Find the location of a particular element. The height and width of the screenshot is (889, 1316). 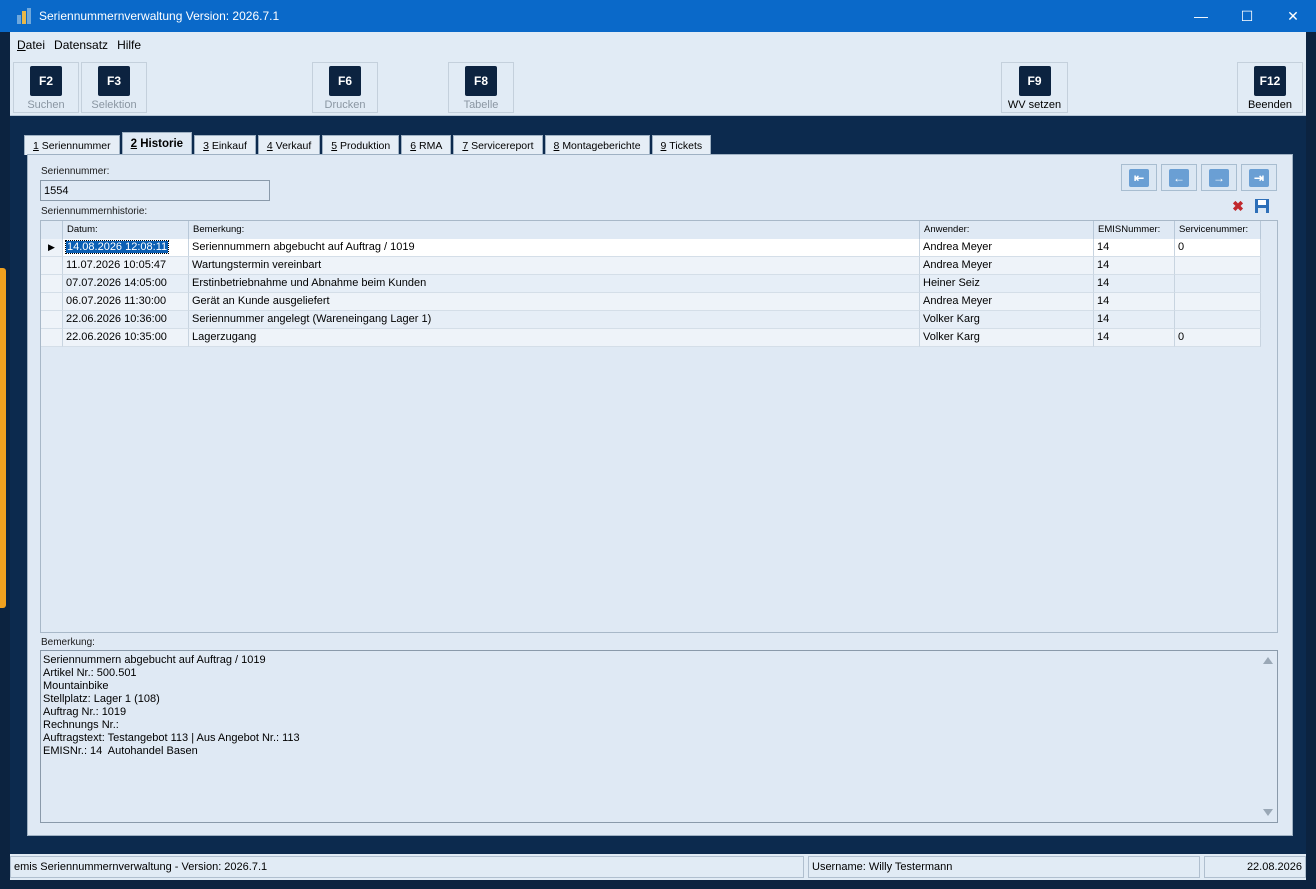

scroll-down-icon is located at coordinates (1268, 812).